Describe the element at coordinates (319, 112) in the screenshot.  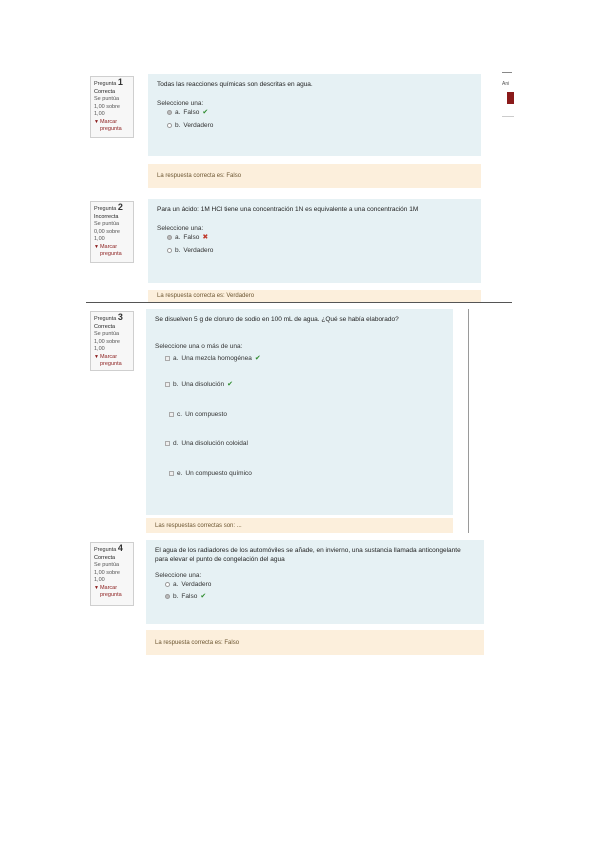
I see `answer-option: a. Falso ✔` at that location.